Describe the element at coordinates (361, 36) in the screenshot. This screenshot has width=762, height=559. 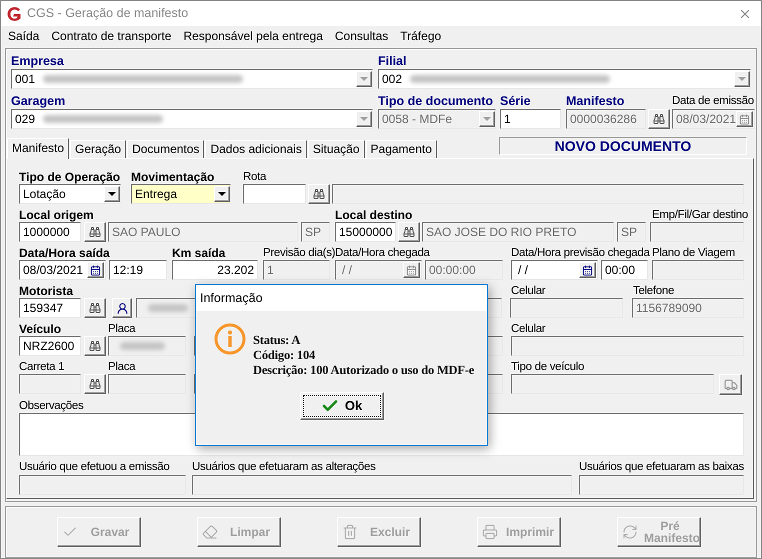
I see `menu-item: Consultas` at that location.